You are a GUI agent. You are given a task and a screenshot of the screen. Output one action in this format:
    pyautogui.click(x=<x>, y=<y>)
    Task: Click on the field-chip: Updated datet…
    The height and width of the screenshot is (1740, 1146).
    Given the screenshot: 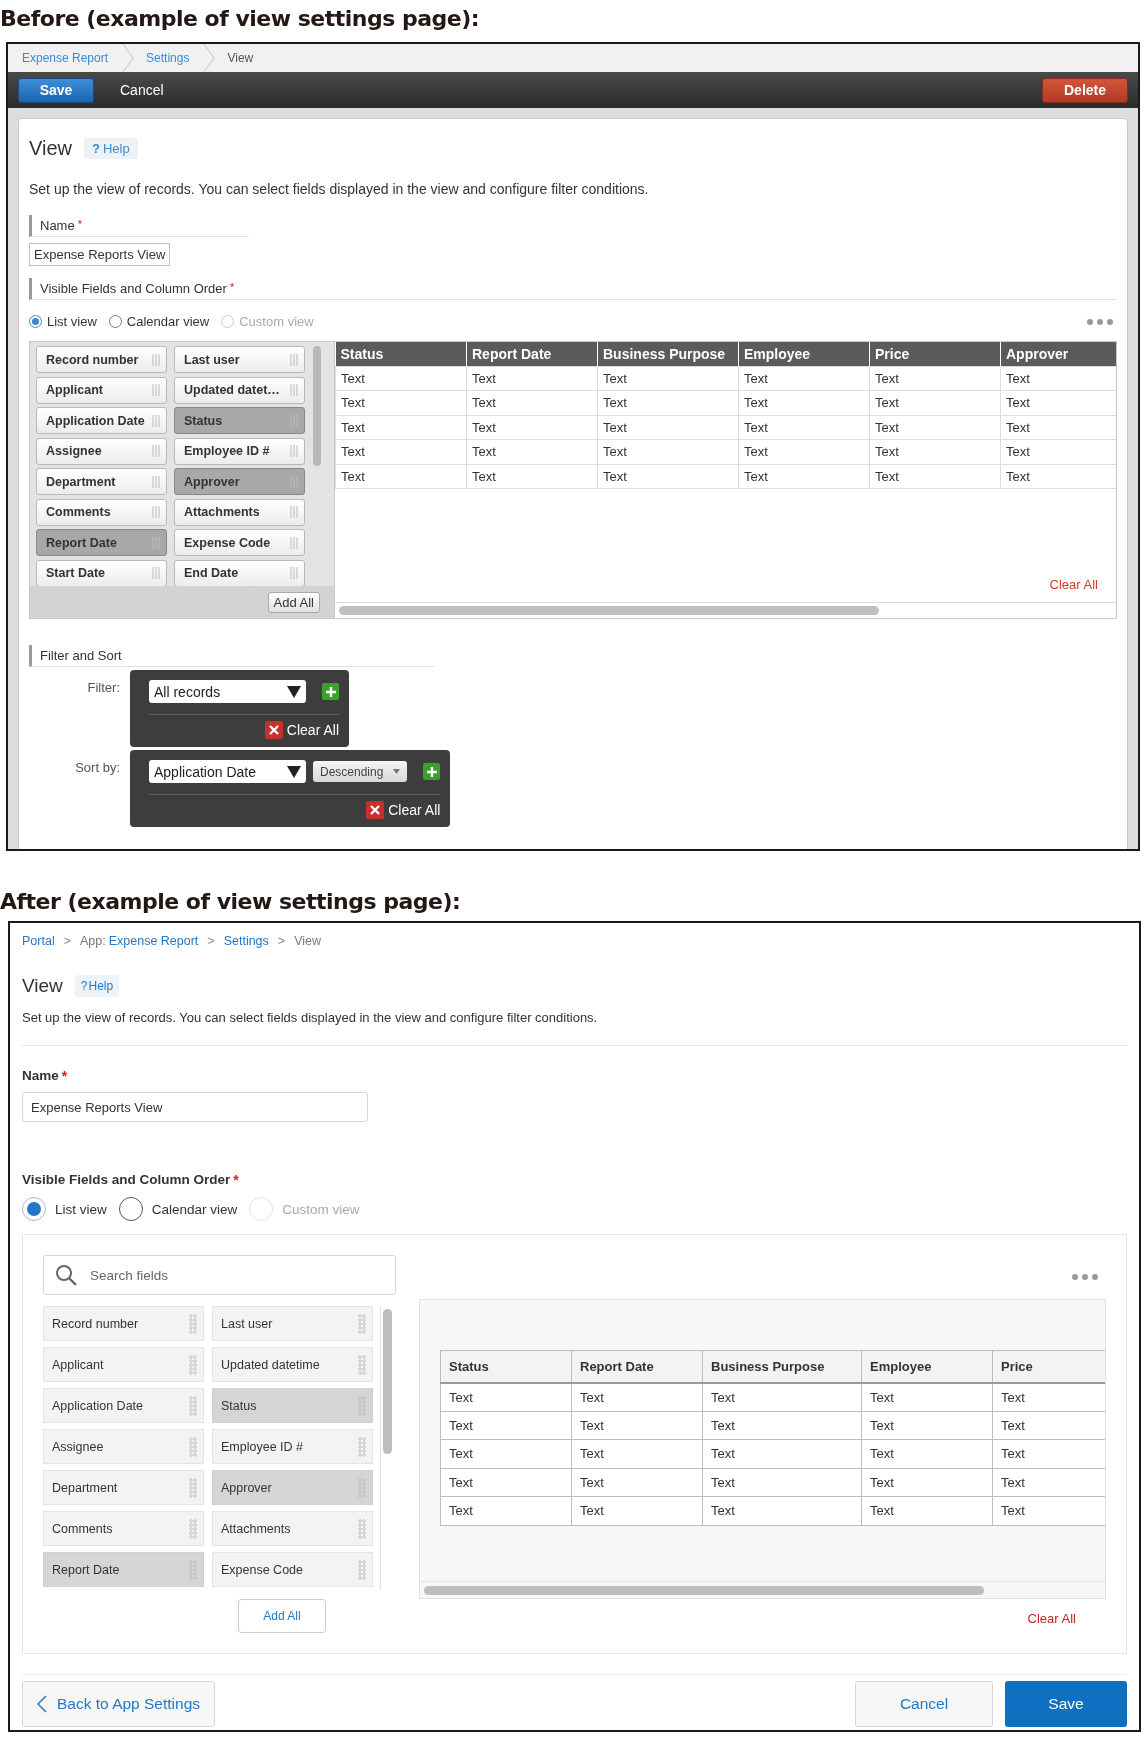 What is the action you would take?
    pyautogui.click(x=239, y=390)
    